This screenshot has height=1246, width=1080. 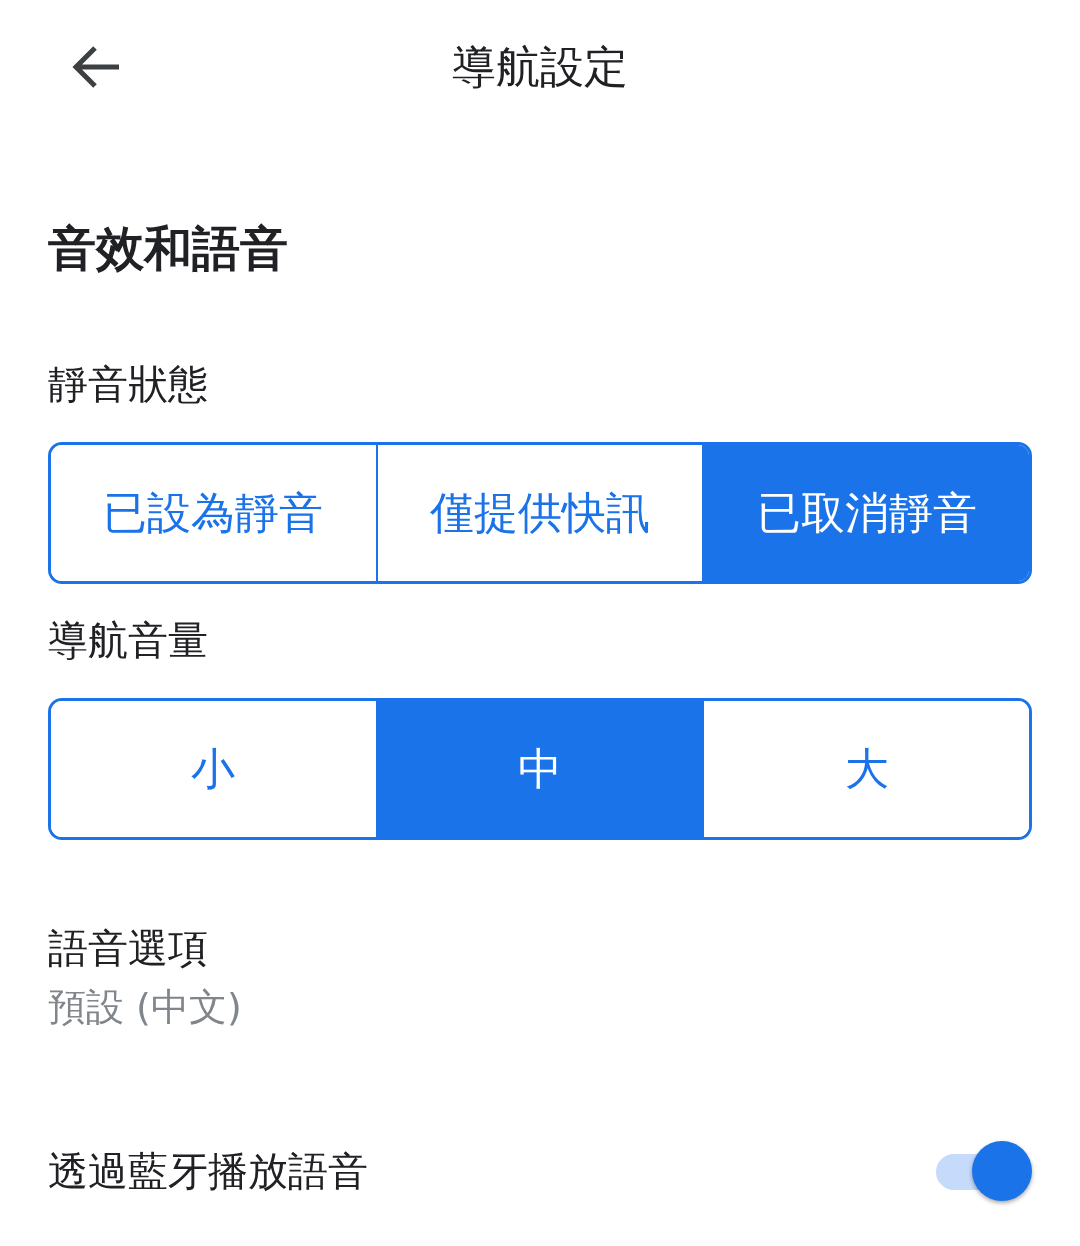 I want to click on segment-option: 大, so click(x=865, y=769).